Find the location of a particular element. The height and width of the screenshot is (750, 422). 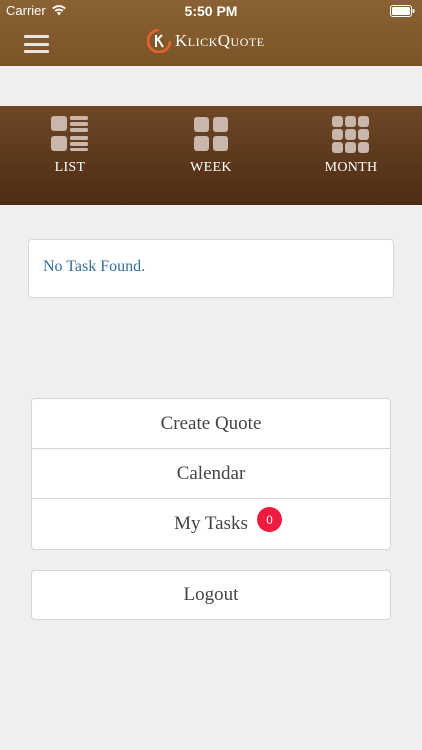

view-list-label: LIST is located at coordinates (70, 167).